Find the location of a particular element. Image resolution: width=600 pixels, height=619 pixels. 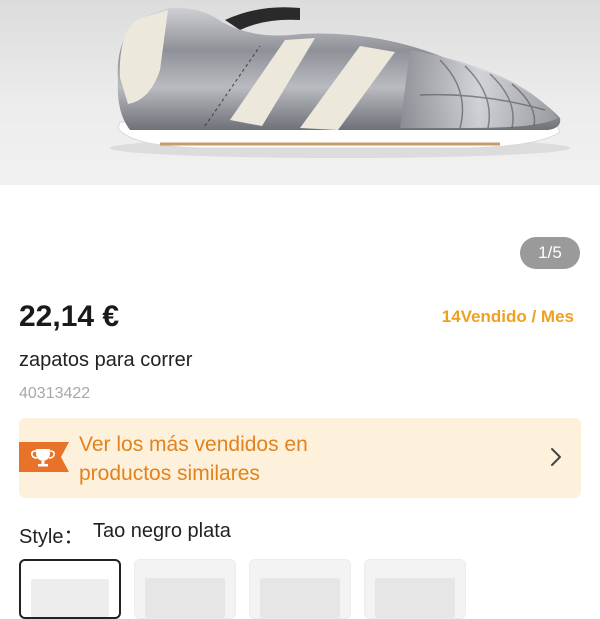

product-sku: 40313422 is located at coordinates (55, 393).